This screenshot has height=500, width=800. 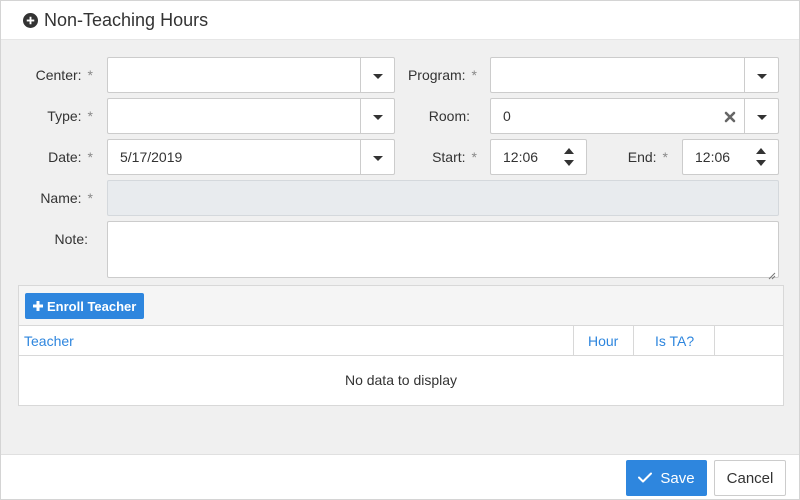 I want to click on program-label: Program: *, so click(x=442, y=75).